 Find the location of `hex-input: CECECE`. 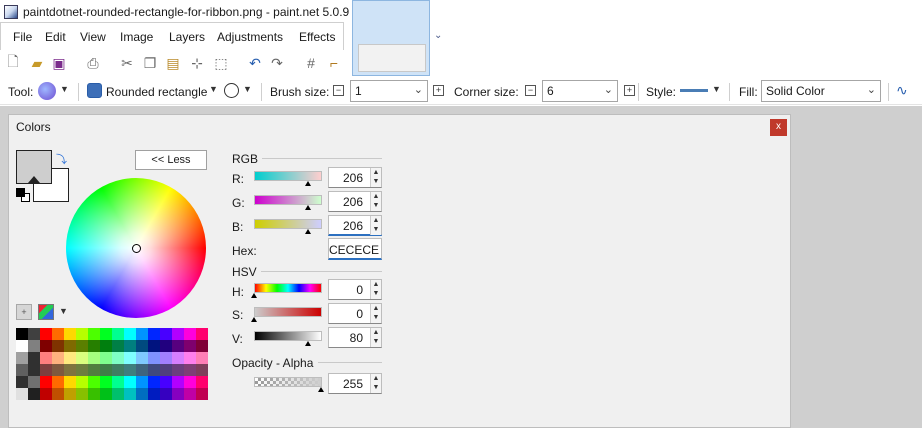

hex-input: CECECE is located at coordinates (355, 249).